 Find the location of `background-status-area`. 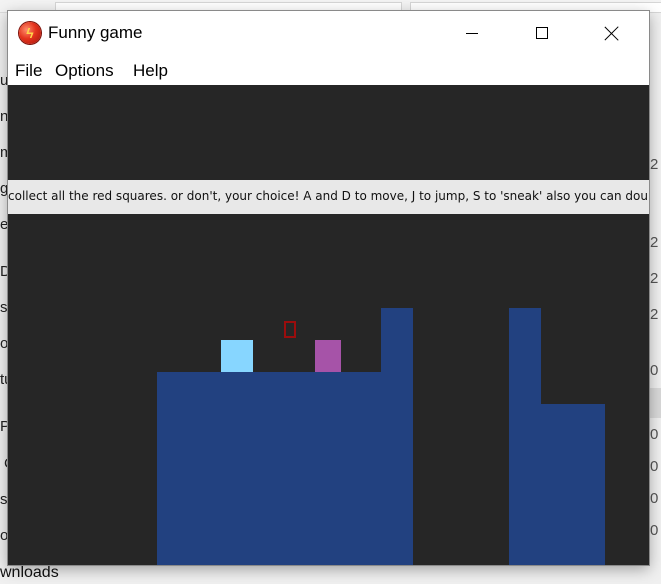

background-status-area is located at coordinates (330, 575).